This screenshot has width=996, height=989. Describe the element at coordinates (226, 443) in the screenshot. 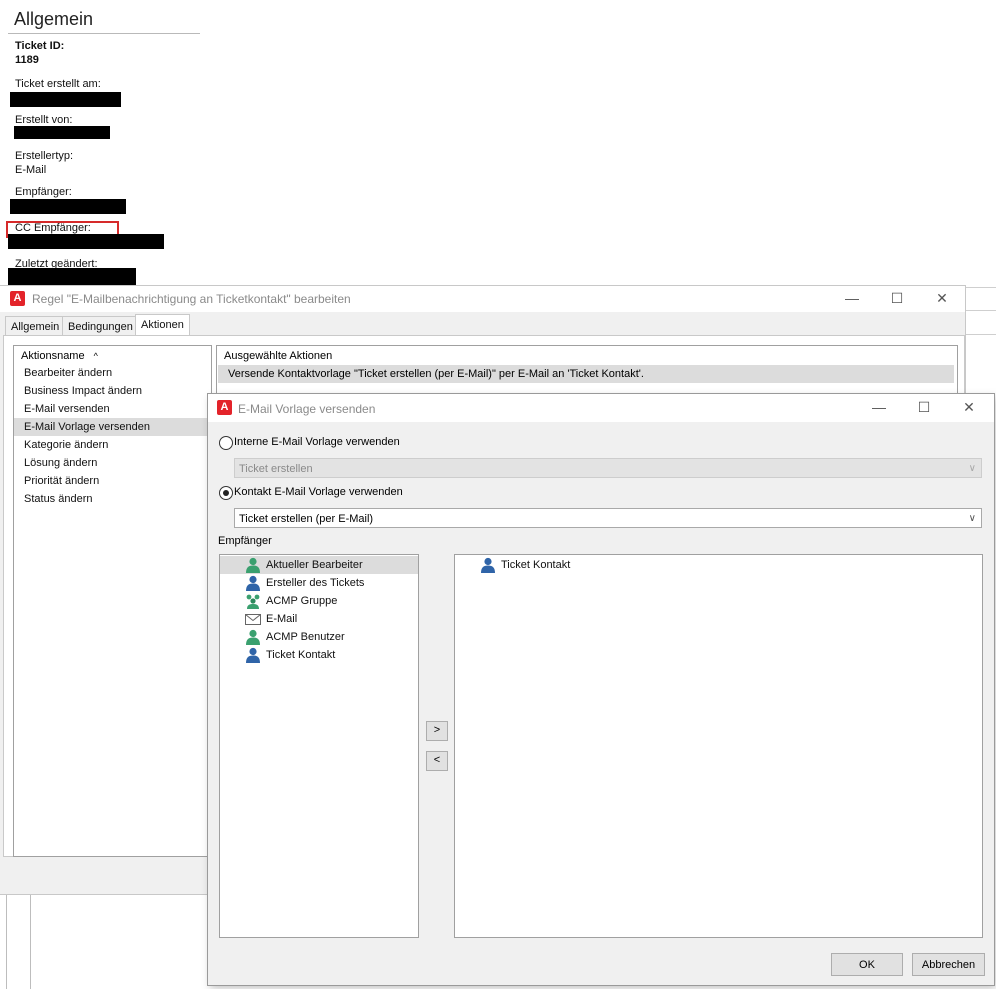

I see `internal-template-radio` at that location.